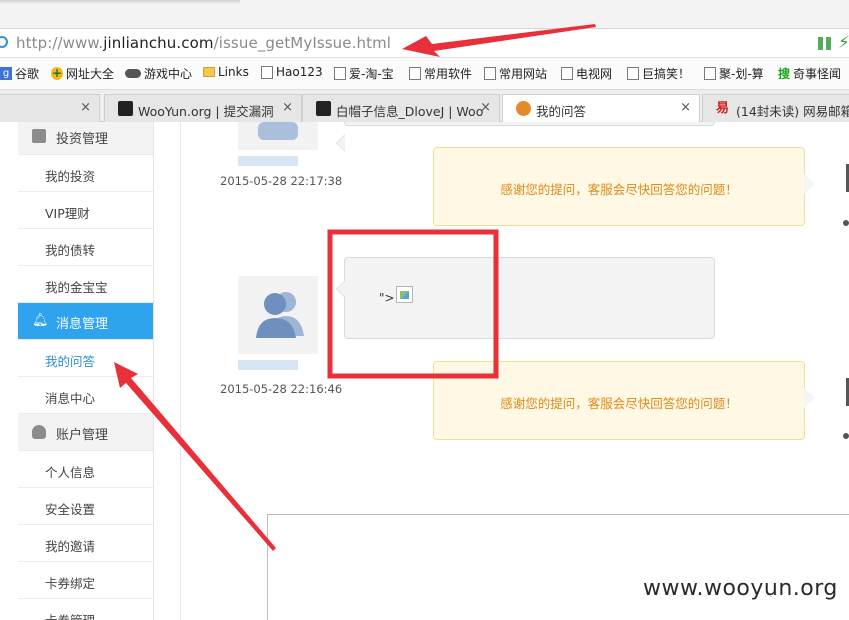 This screenshot has width=849, height=620. I want to click on sidebar-item-label: 消息中心, so click(70, 398).